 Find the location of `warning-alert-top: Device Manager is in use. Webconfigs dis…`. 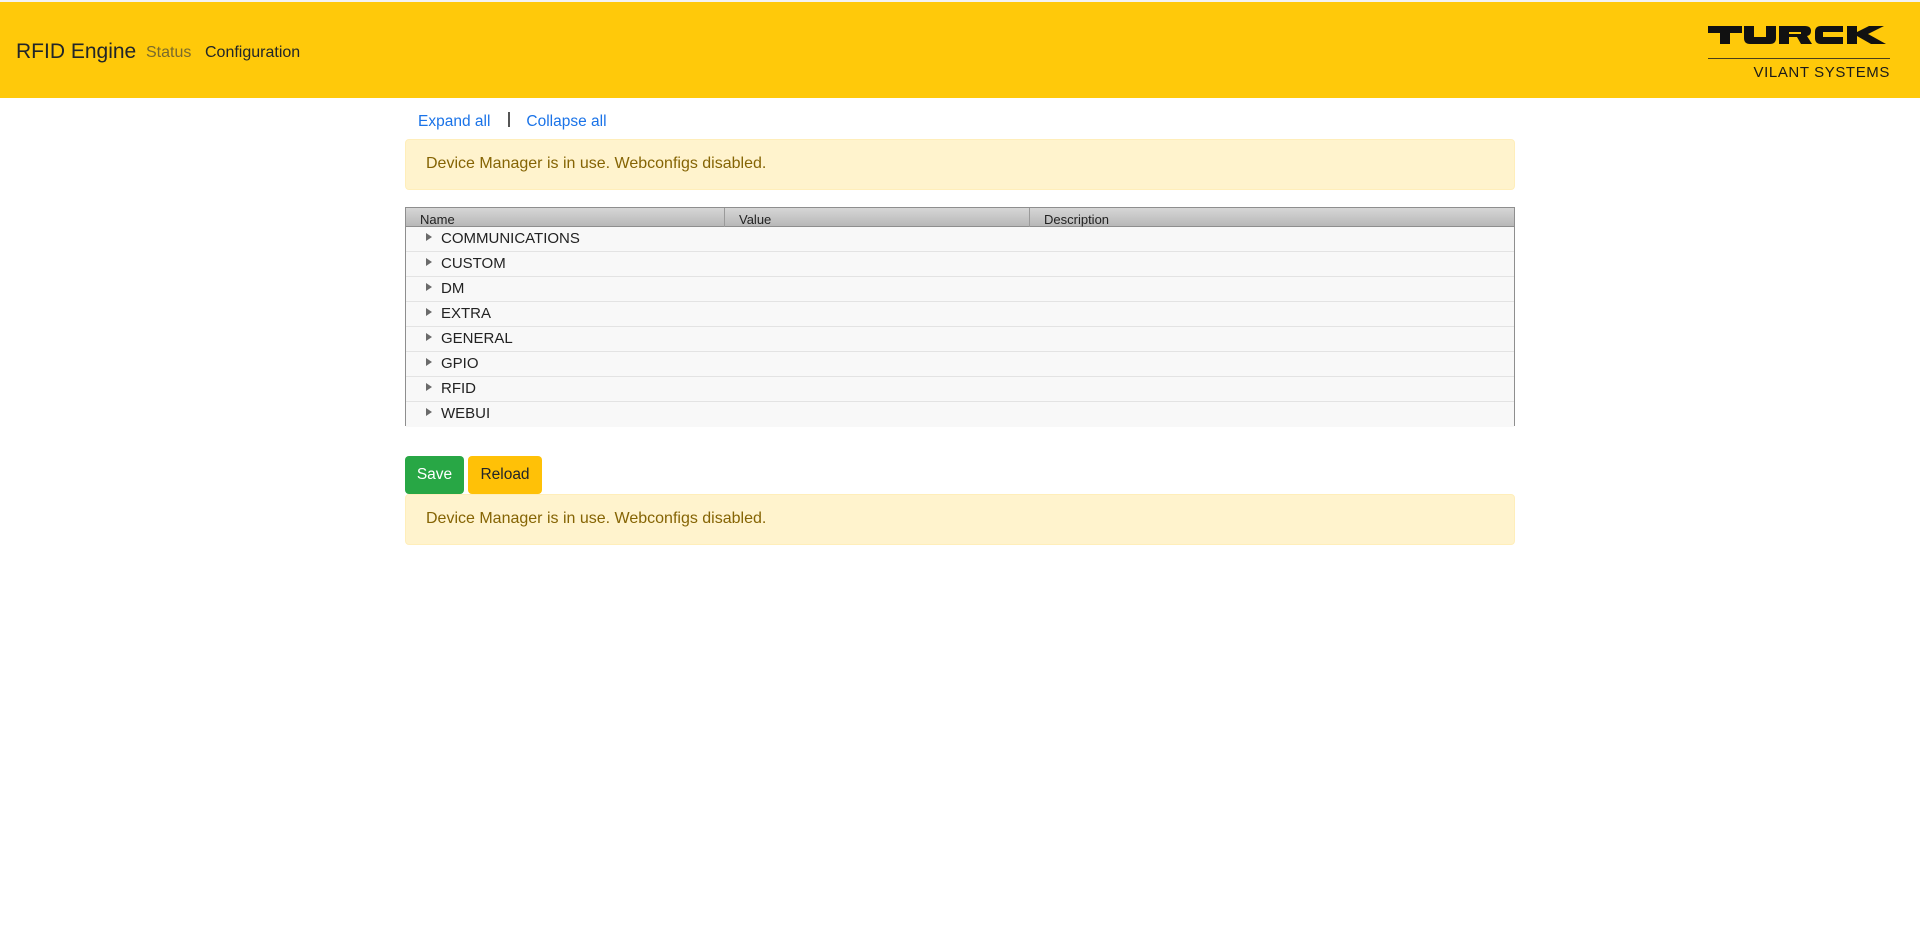

warning-alert-top: Device Manager is in use. Webconfigs dis… is located at coordinates (960, 164).